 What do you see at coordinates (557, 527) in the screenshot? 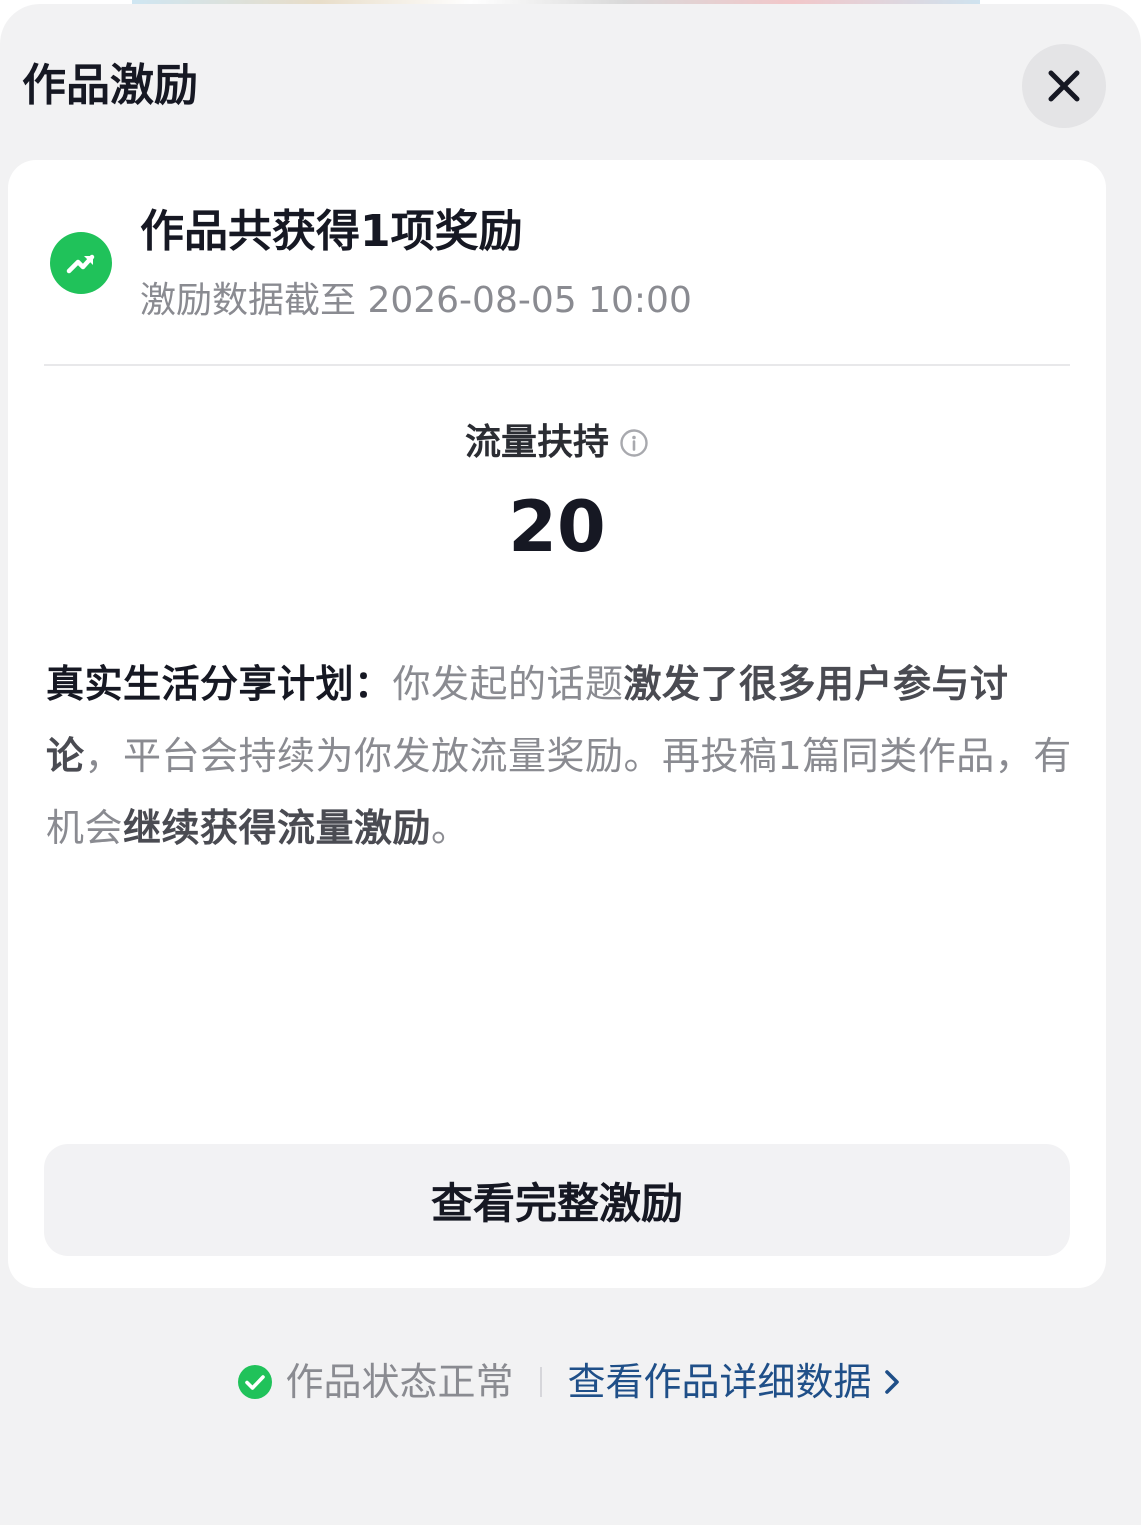
I see `metric-value: 20` at bounding box center [557, 527].